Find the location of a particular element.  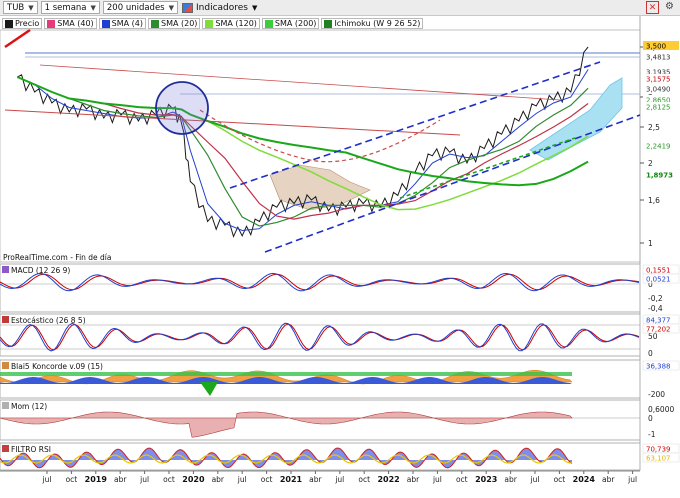

legend-label: Ichimoku (W 9 26 52) is located at coordinates (377, 23).